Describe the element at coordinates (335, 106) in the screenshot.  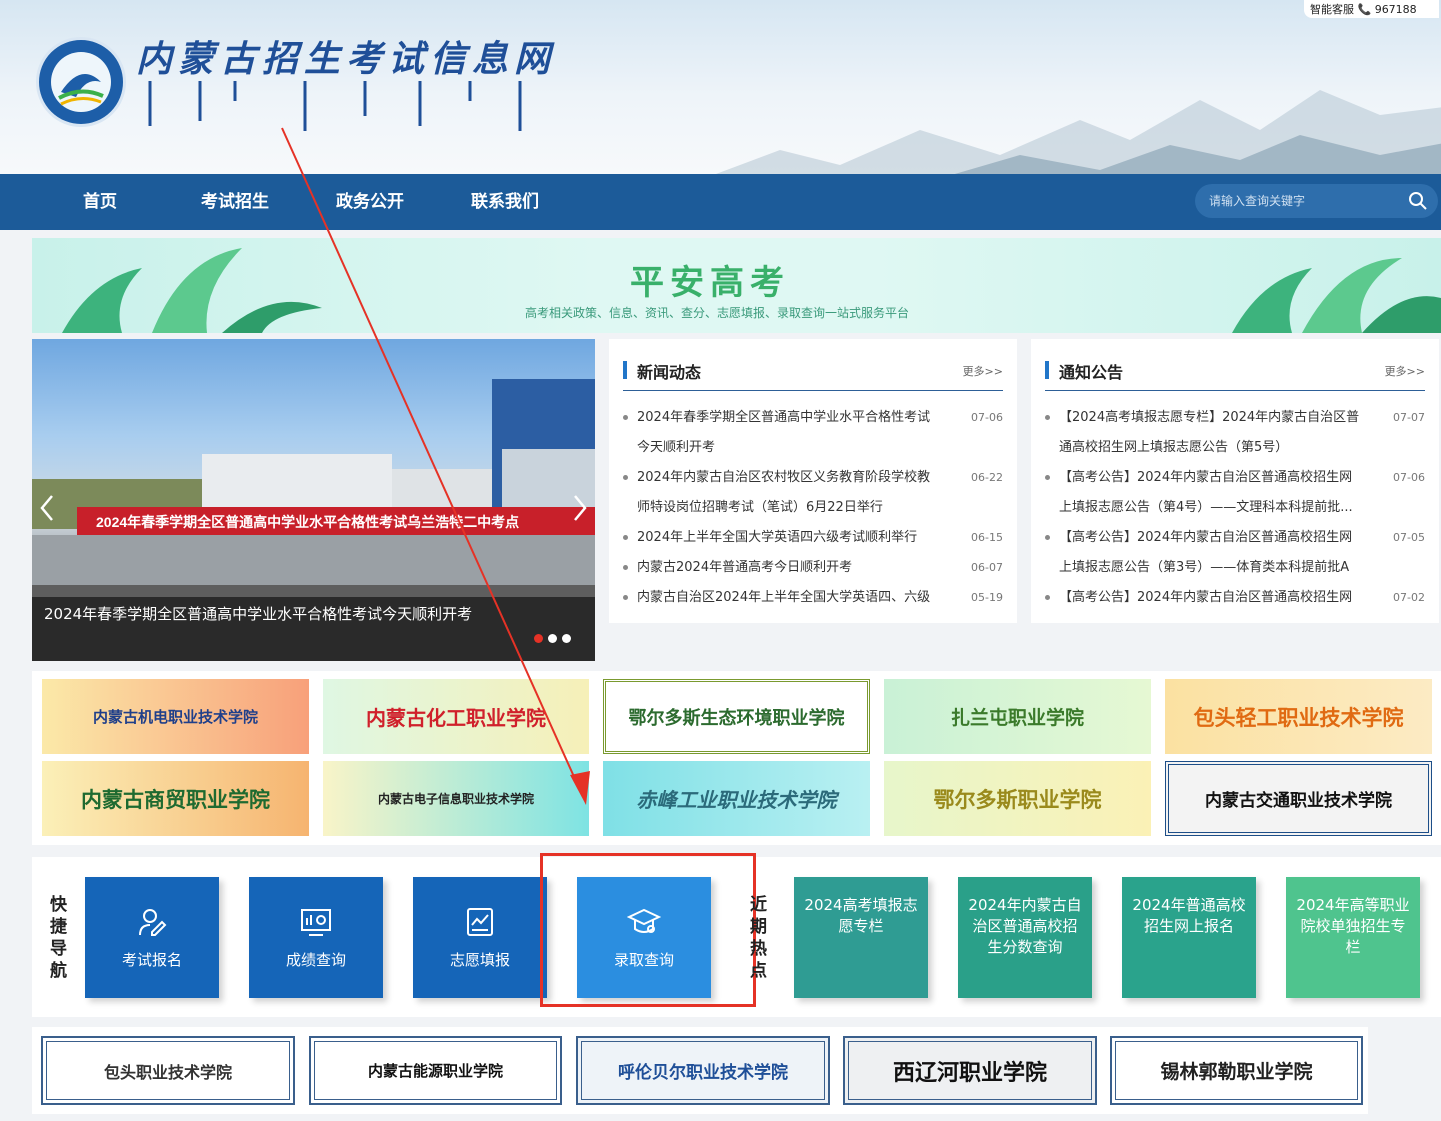
I see `mongolian-script-logo` at that location.